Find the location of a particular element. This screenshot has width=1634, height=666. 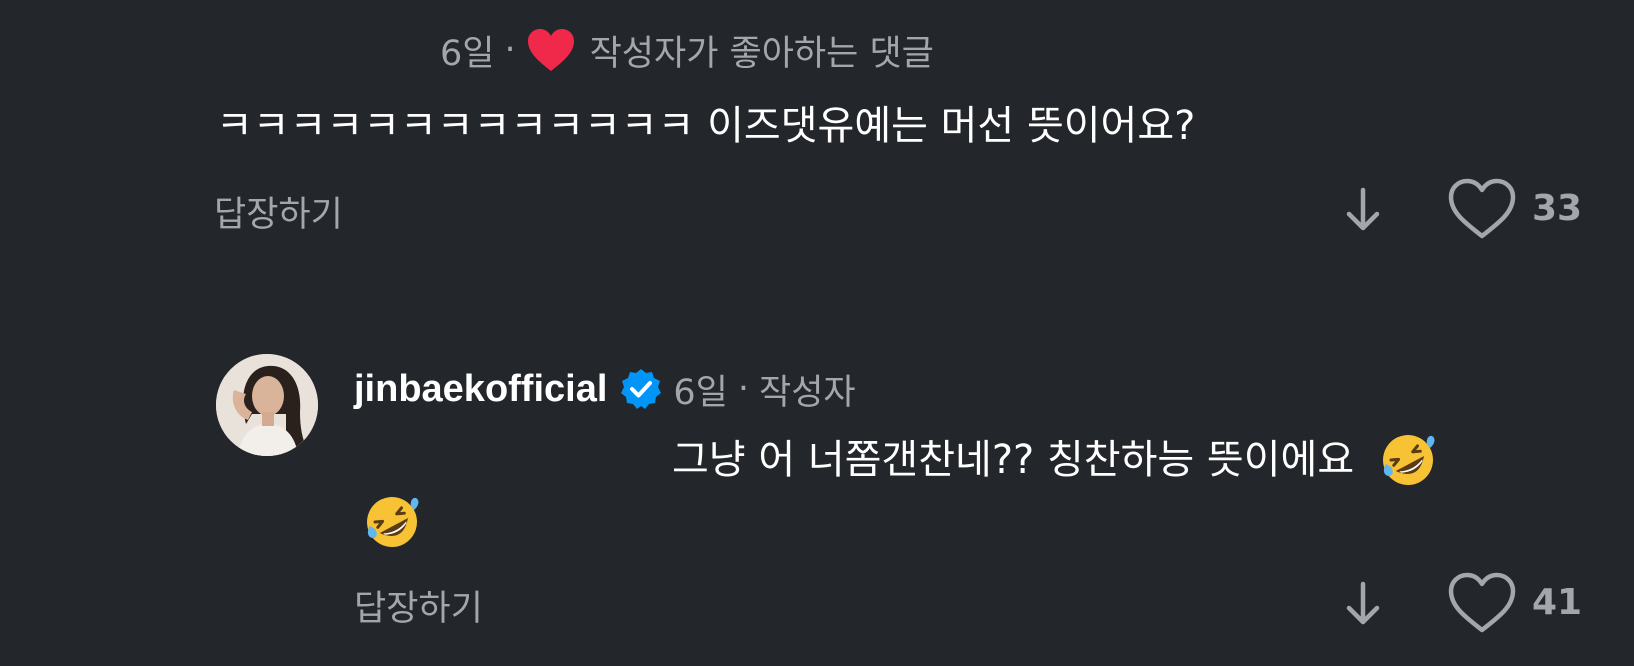

comment-1-meta: 6일 · 작성자가 좋아하는 댓글 is located at coordinates (687, 50).